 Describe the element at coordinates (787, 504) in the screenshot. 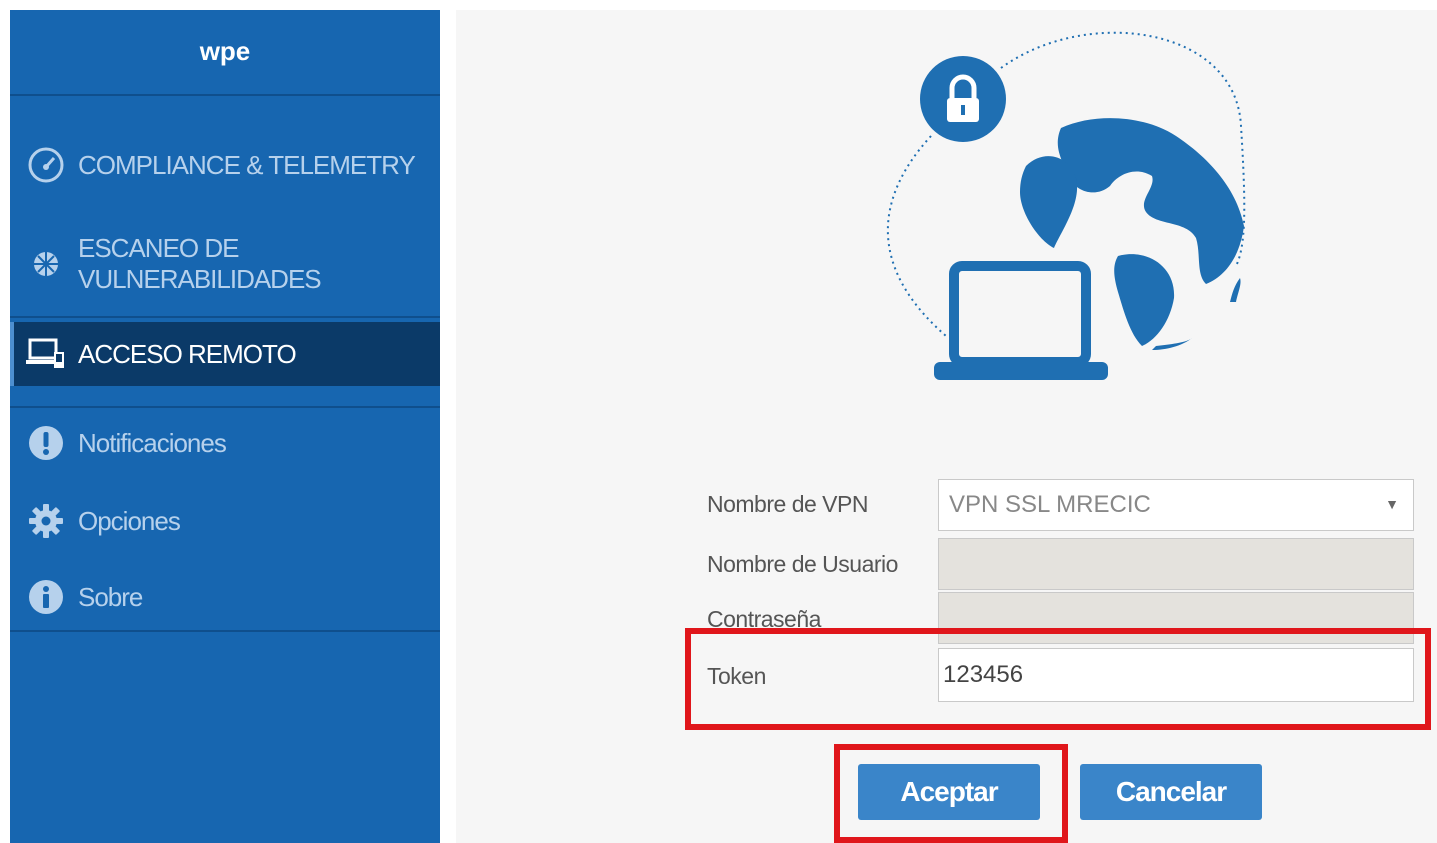

I see `vpn-name-label: Nombre de VPN` at that location.